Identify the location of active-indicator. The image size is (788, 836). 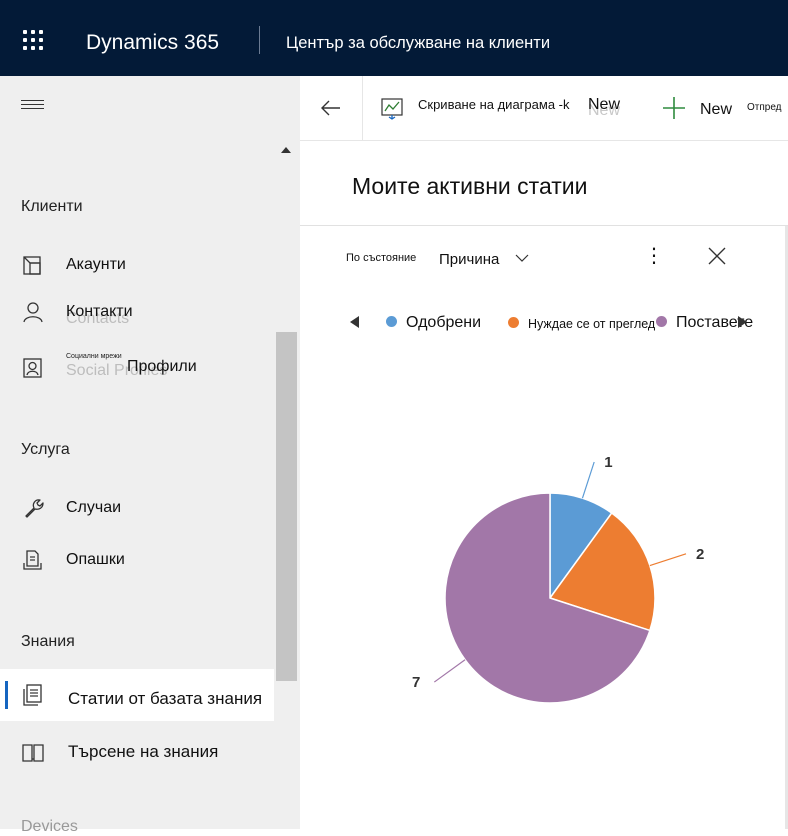
(6, 695).